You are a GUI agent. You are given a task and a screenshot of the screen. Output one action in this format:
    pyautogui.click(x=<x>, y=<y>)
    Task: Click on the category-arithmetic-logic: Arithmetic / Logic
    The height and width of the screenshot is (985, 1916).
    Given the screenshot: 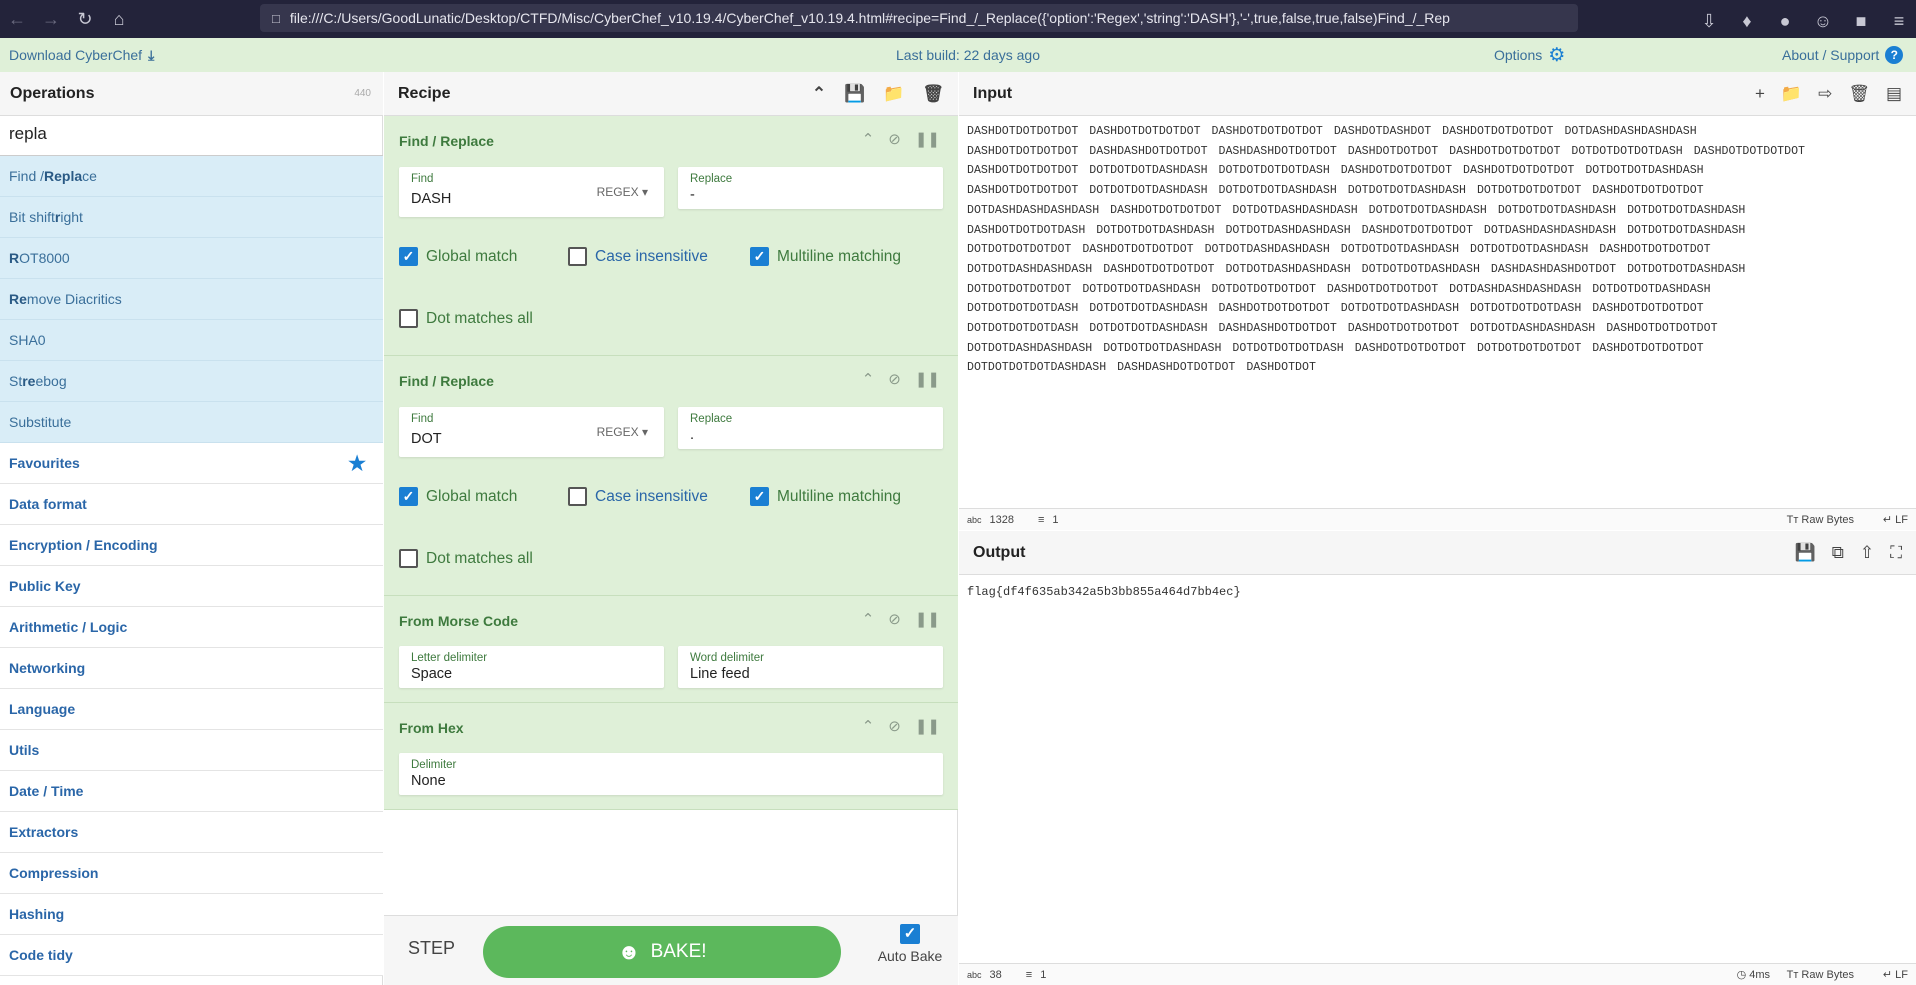 What is the action you would take?
    pyautogui.click(x=191, y=627)
    